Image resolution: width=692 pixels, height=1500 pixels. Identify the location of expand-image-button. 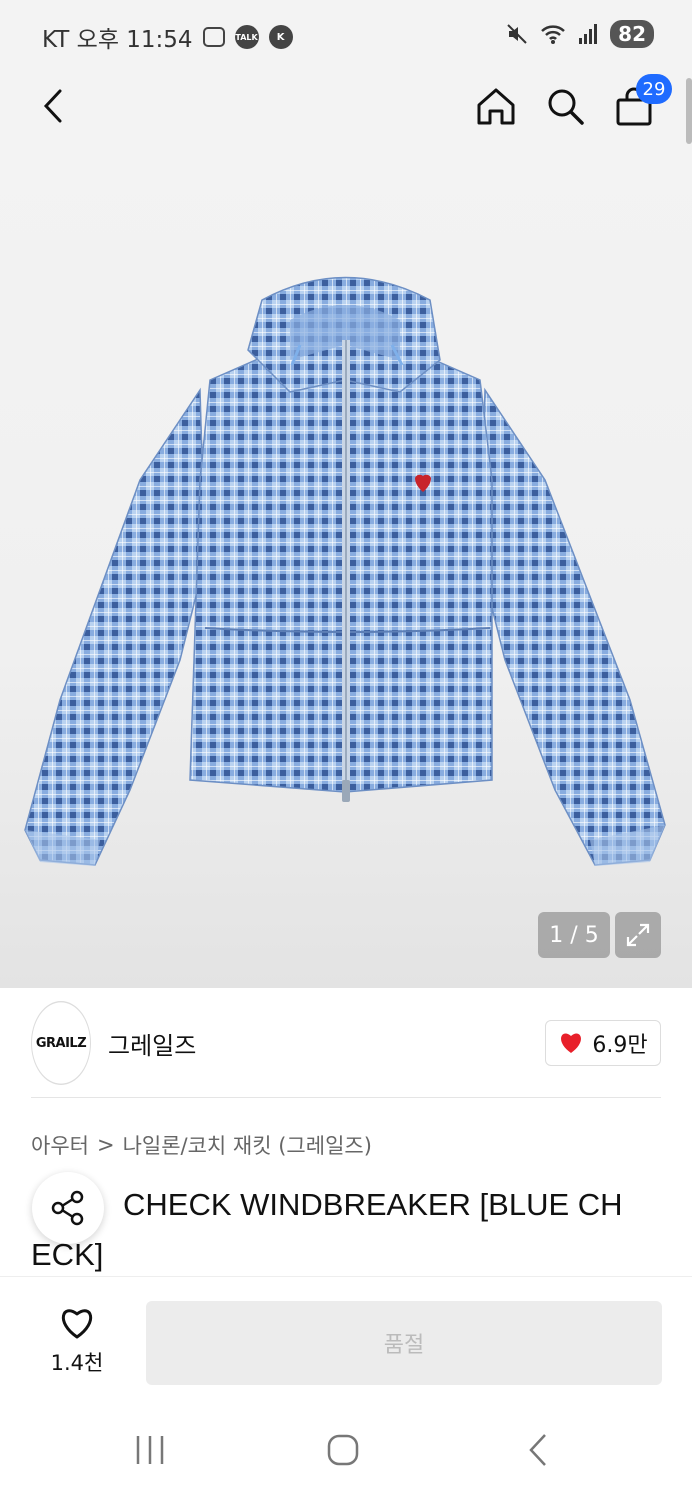
(638, 935).